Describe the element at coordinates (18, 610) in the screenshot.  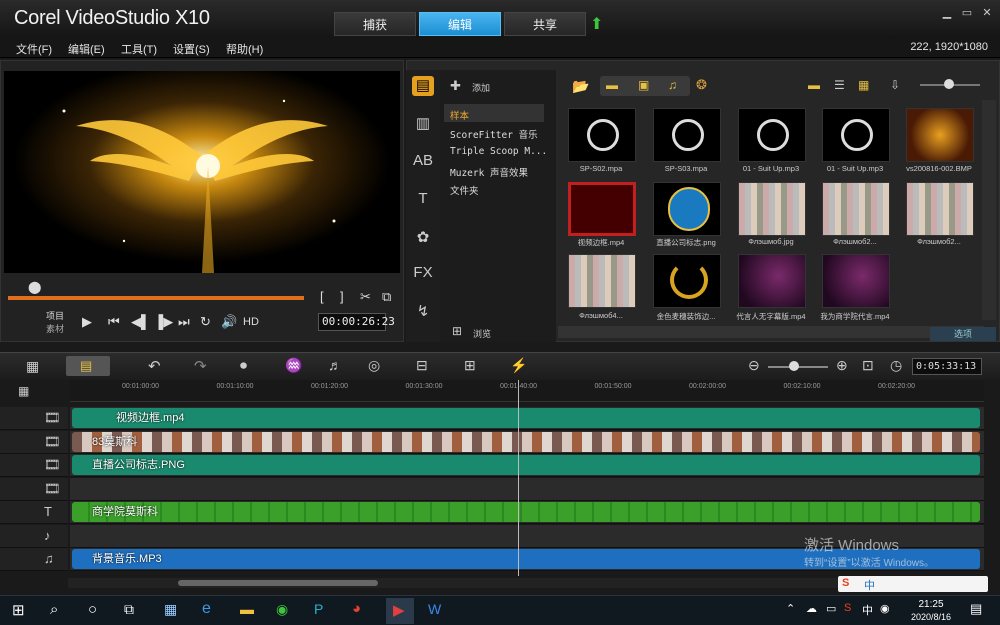
I see `start-icon: ⊞` at that location.